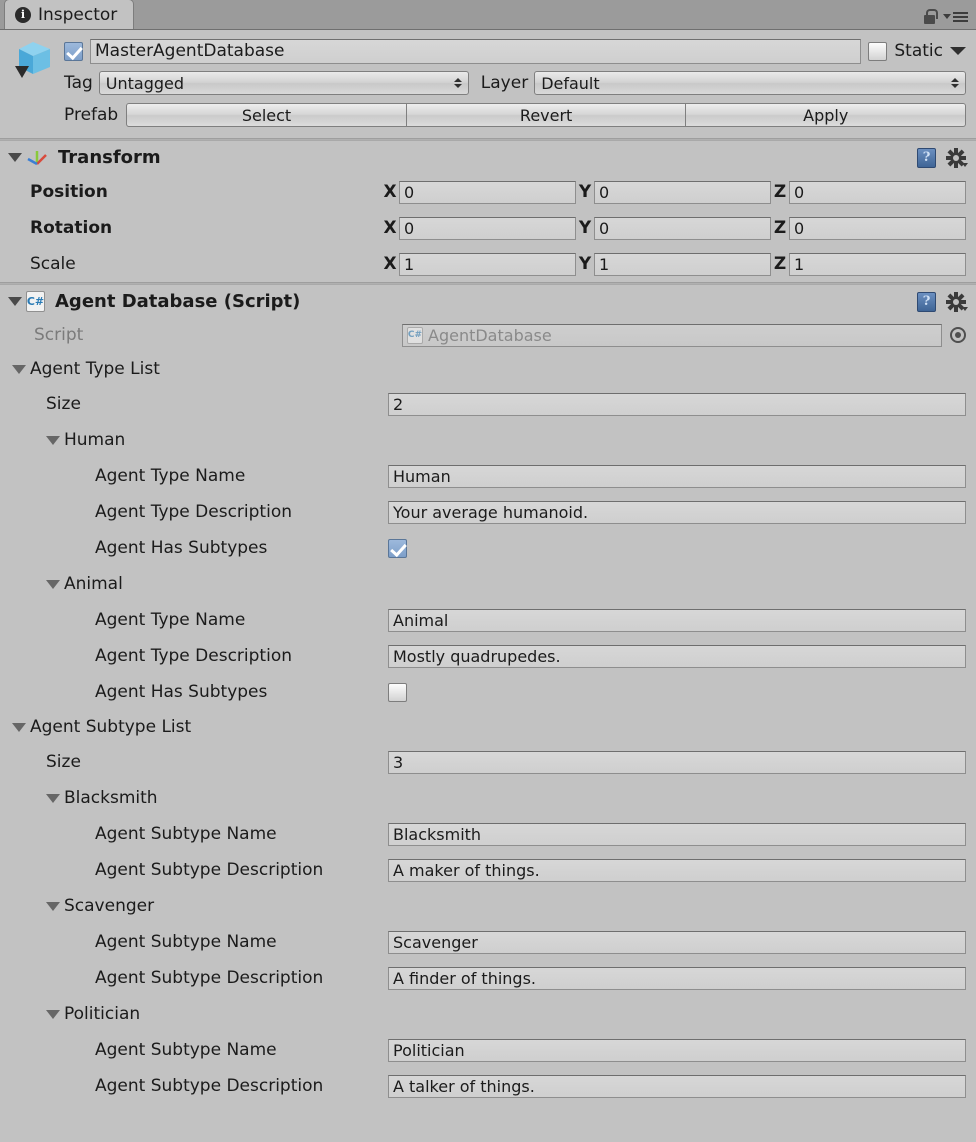 Image resolution: width=976 pixels, height=1142 pixels. Describe the element at coordinates (677, 870) in the screenshot. I see `agent-subtype-description-input: A maker of things.` at that location.